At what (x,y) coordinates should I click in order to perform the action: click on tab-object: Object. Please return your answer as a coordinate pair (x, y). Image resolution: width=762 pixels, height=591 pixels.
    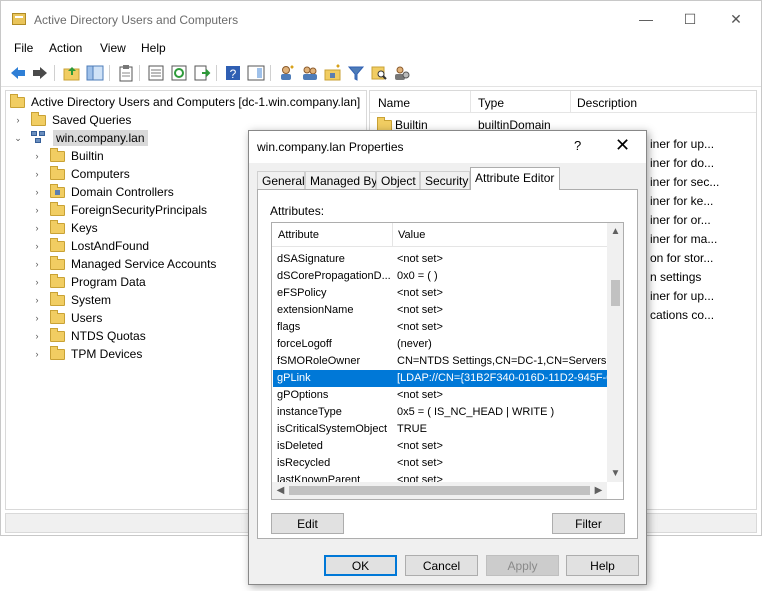
    Looking at the image, I should click on (398, 180).